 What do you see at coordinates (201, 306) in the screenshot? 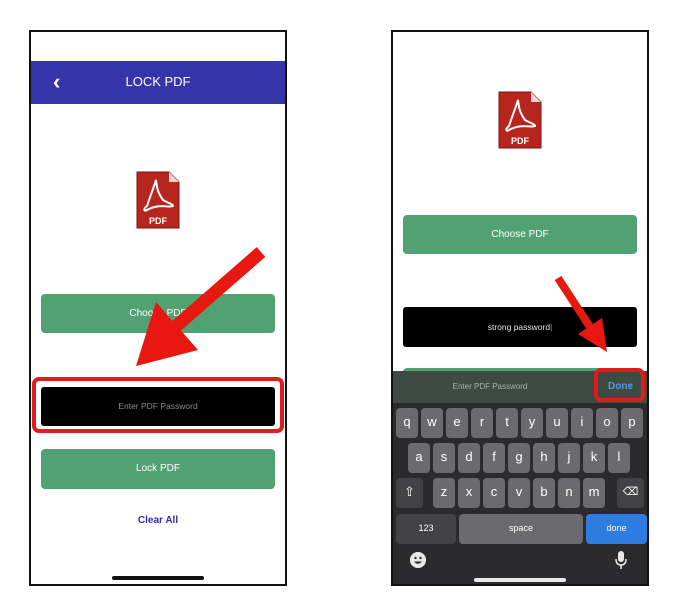
I see `left-red-arrow` at bounding box center [201, 306].